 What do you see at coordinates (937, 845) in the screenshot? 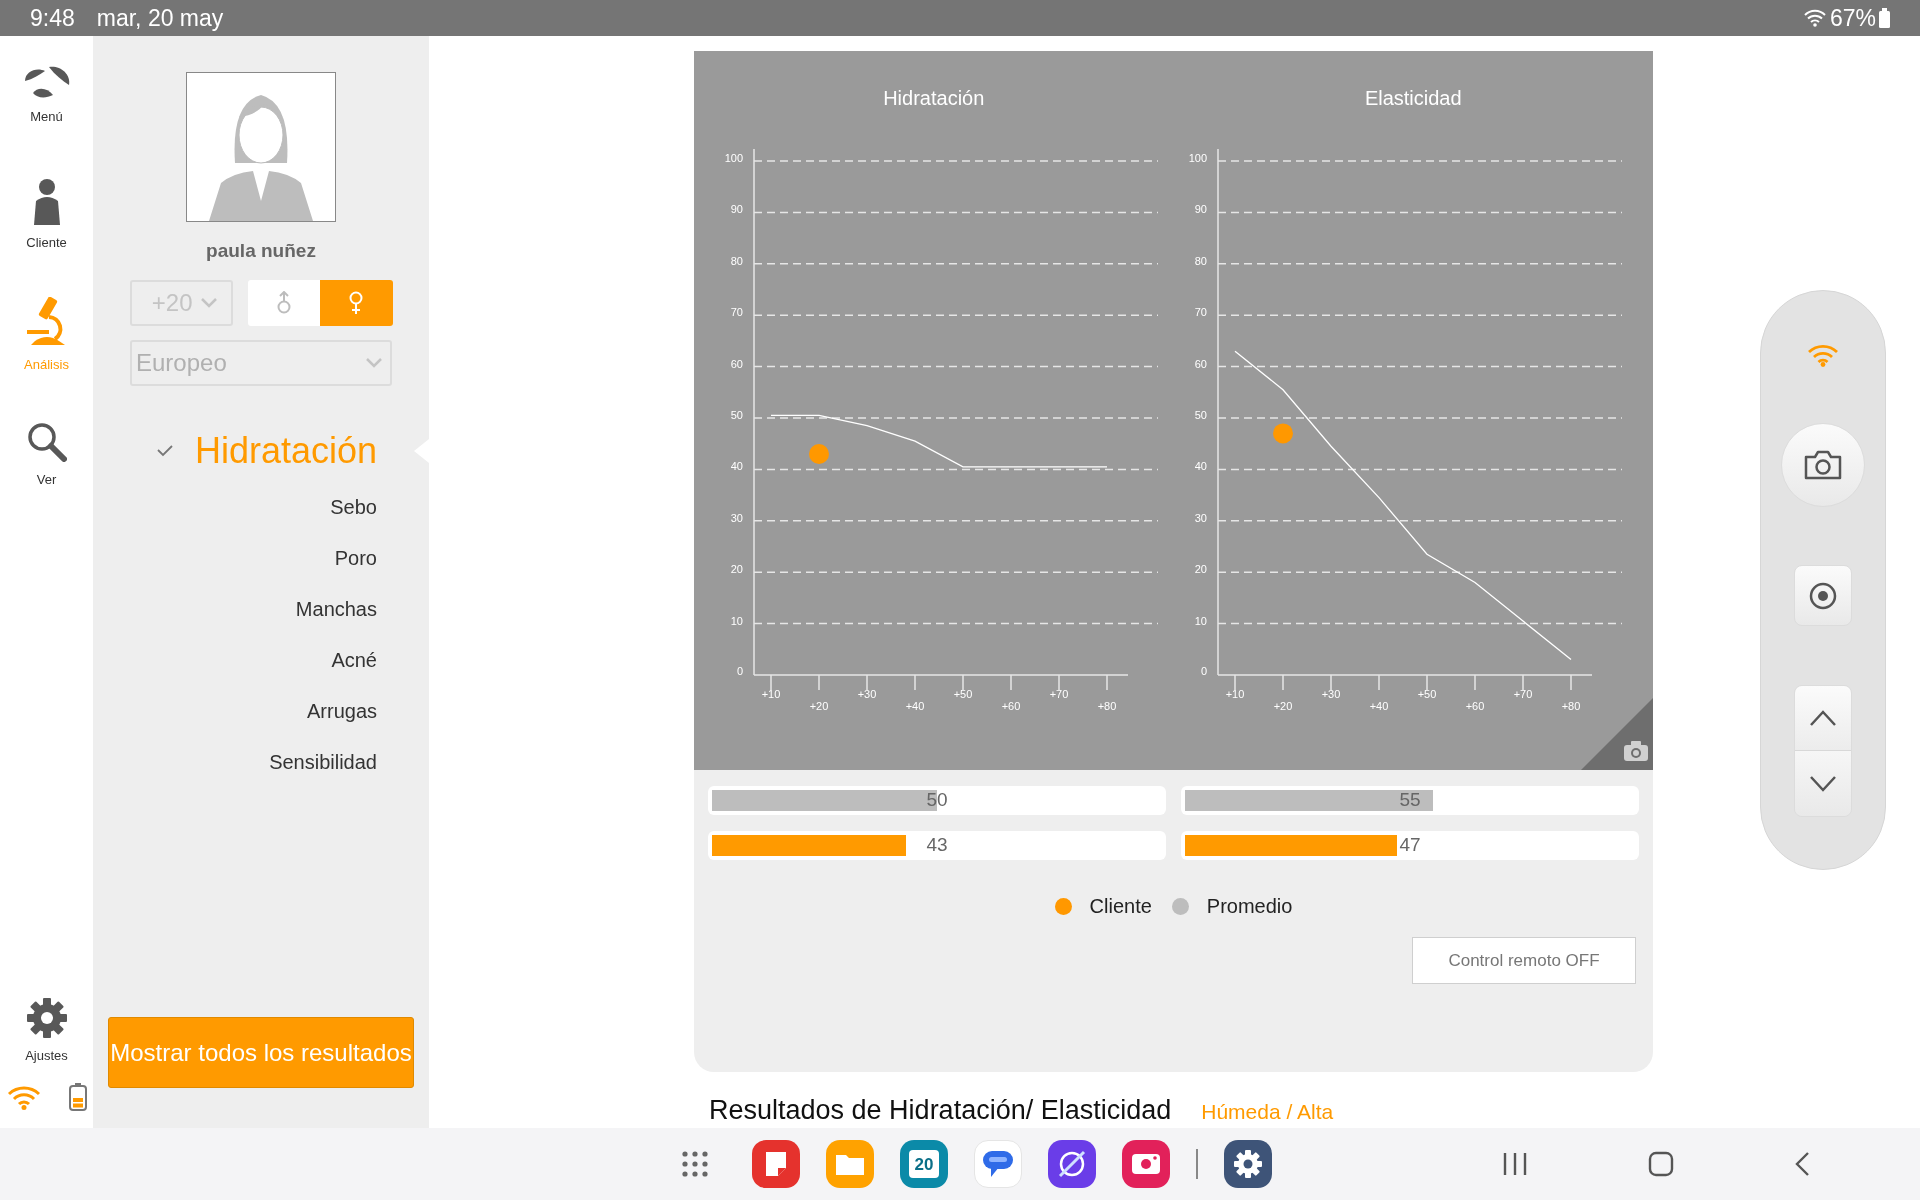
I see `bar-reading: 43` at bounding box center [937, 845].